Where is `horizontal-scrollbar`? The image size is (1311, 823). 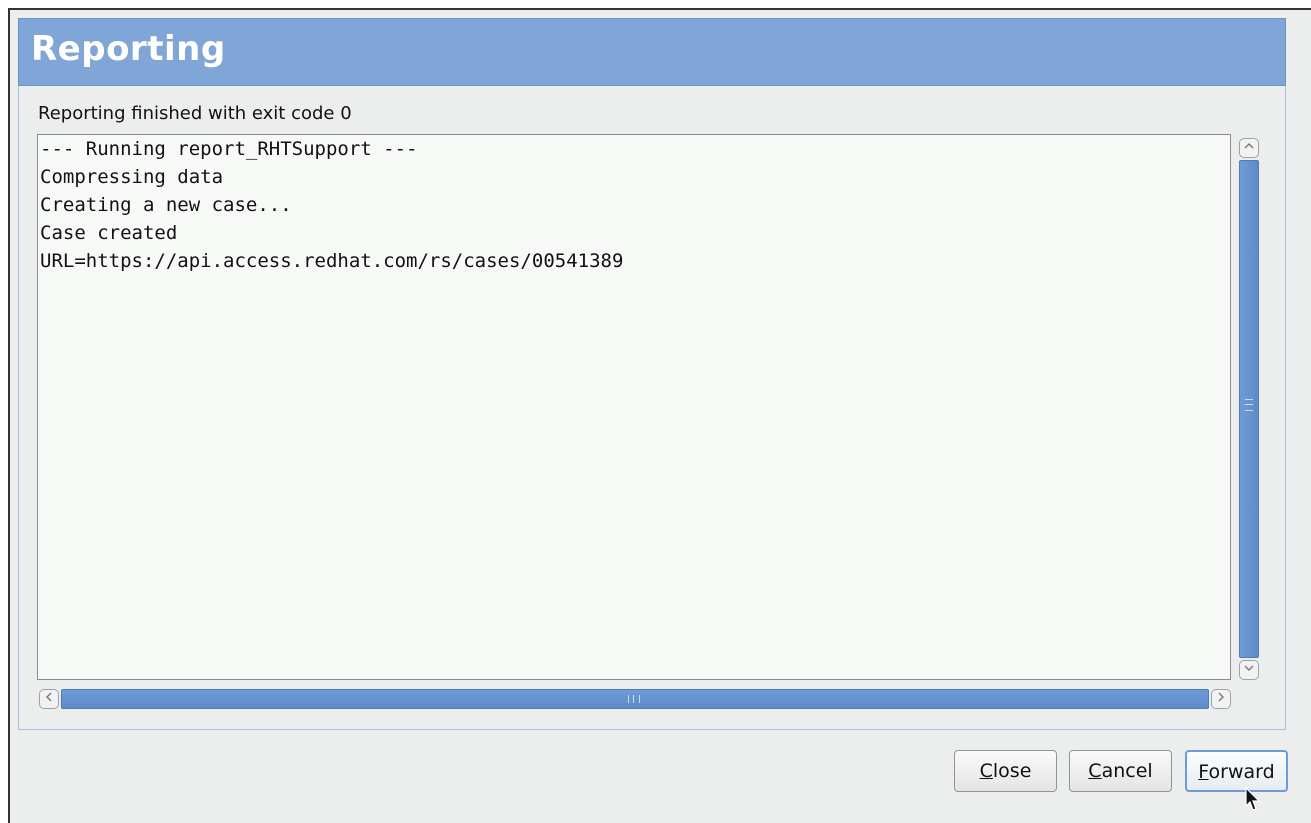
horizontal-scrollbar is located at coordinates (636, 699).